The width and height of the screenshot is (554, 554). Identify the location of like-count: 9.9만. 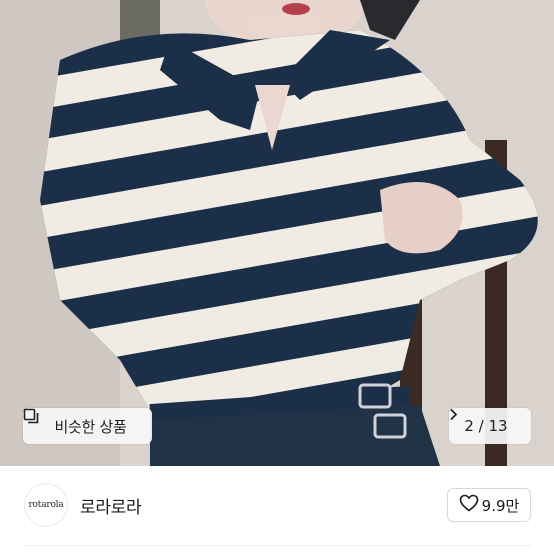
(500, 505).